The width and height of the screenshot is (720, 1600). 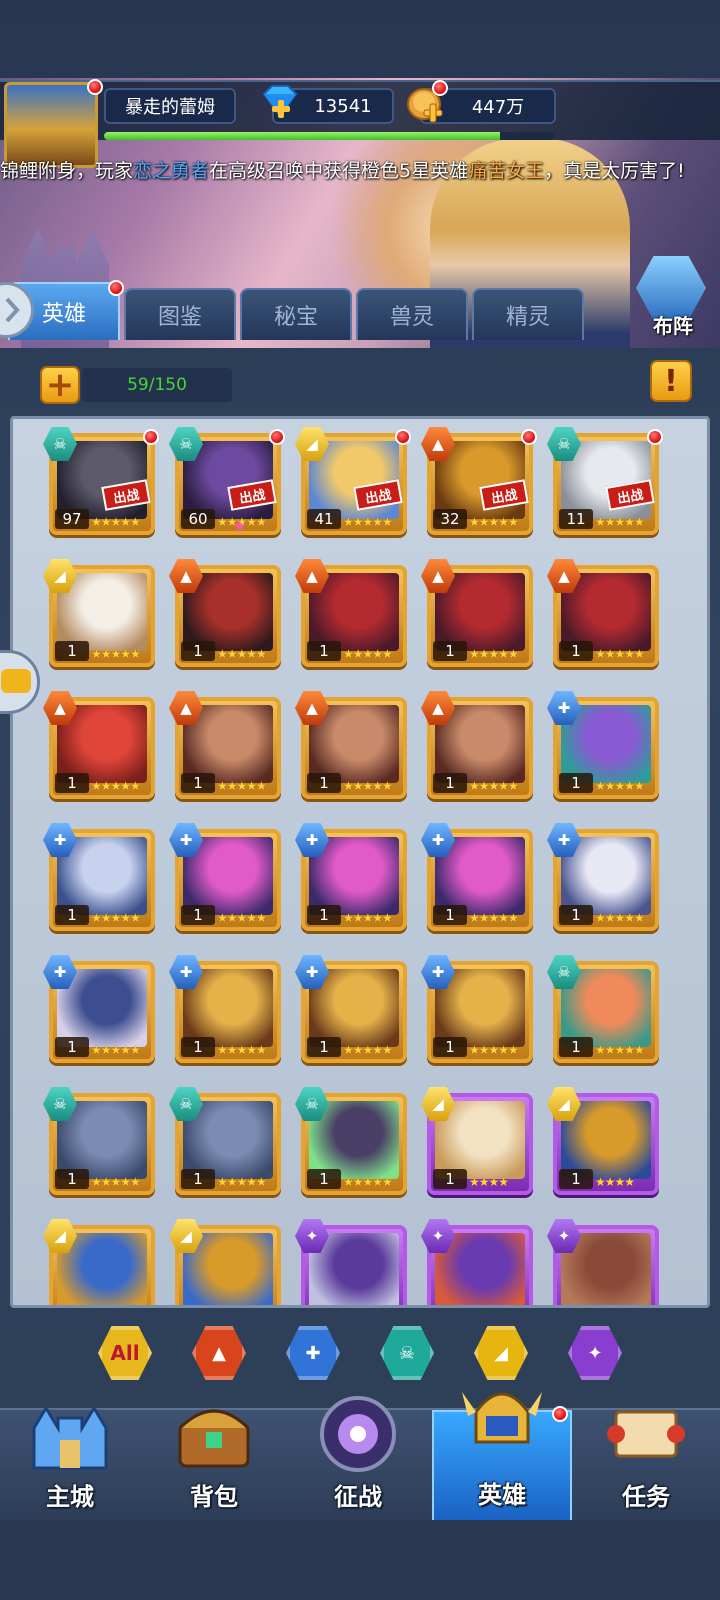 What do you see at coordinates (502, 1495) in the screenshot?
I see `nav-heroes-label: 英雄` at bounding box center [502, 1495].